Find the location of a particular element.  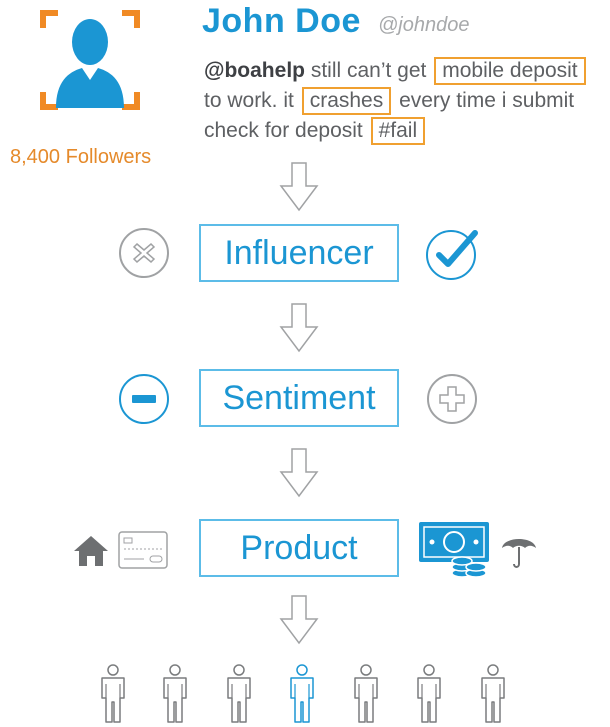

user-avatar-icon is located at coordinates (90, 60).